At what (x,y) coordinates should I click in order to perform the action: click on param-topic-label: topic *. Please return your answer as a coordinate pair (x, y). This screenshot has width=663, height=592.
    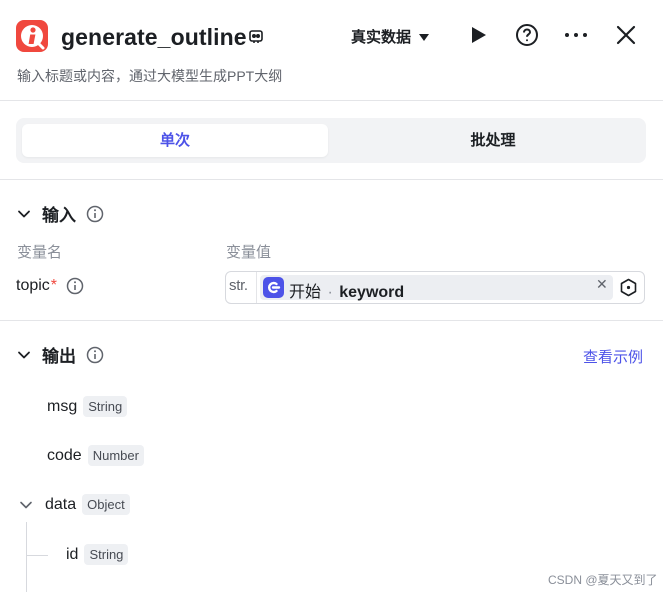
    Looking at the image, I should click on (50, 286).